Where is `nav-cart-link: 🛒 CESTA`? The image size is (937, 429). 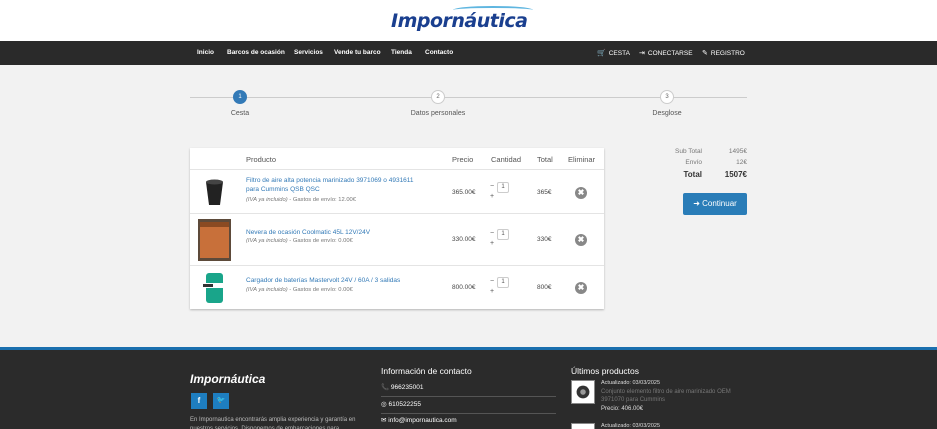
nav-cart-link: 🛒 CESTA is located at coordinates (613, 53).